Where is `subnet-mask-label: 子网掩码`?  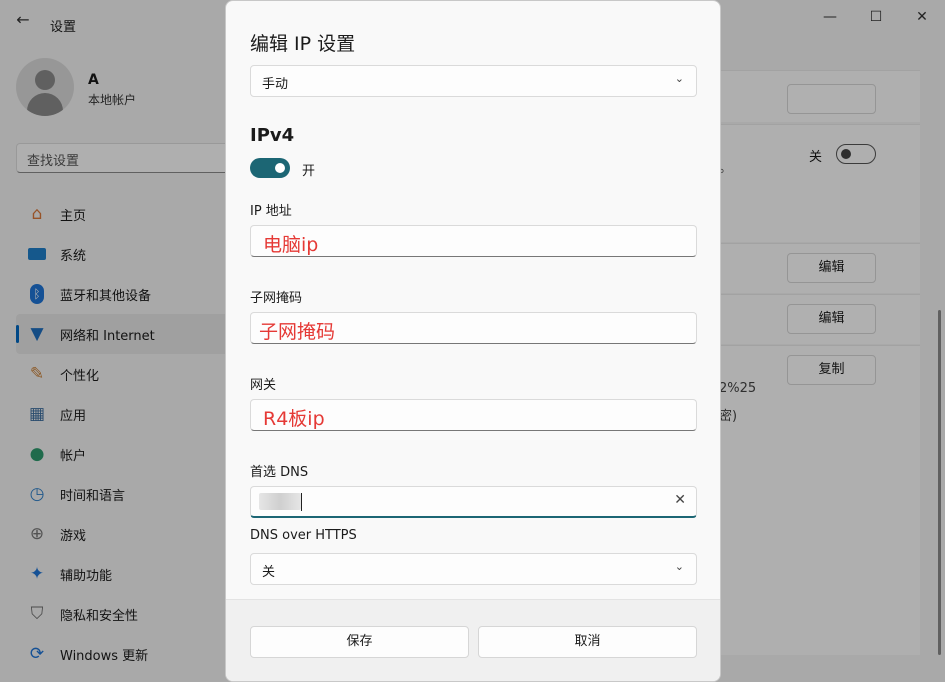 subnet-mask-label: 子网掩码 is located at coordinates (276, 298).